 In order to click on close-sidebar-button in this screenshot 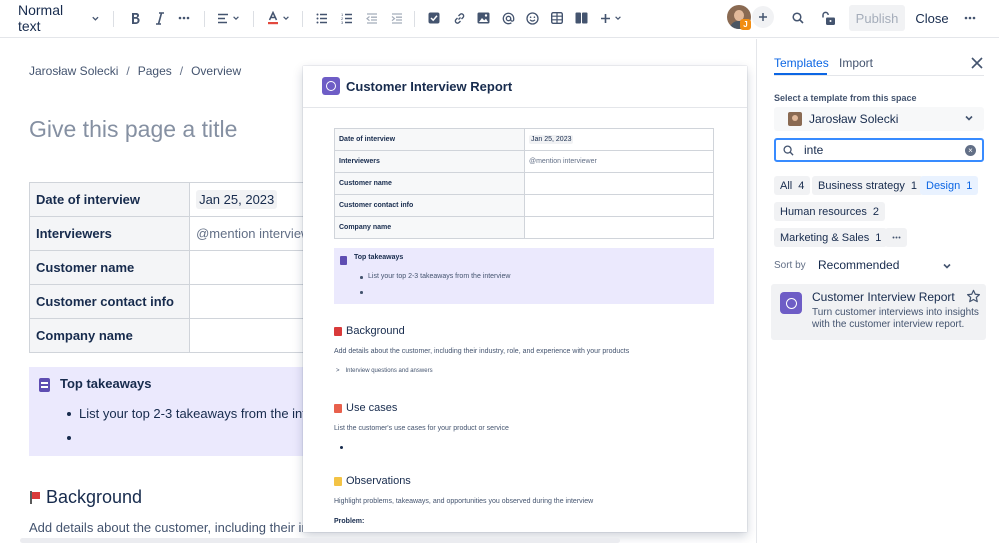, I will do `click(977, 63)`.